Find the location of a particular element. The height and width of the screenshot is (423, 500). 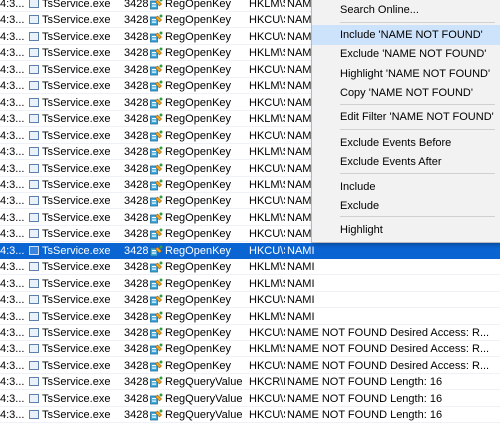

menu-item-exclude-value: Exclude 'NAME NOT FOUND' is located at coordinates (406, 54).